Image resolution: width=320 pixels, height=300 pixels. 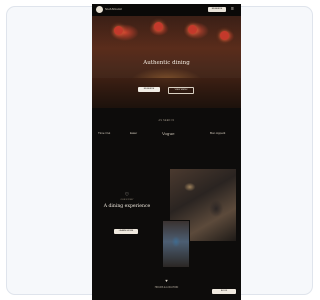 What do you see at coordinates (166, 288) in the screenshot?
I see `footer-section: ♥ HOURS & LOCATION BOOK` at bounding box center [166, 288].